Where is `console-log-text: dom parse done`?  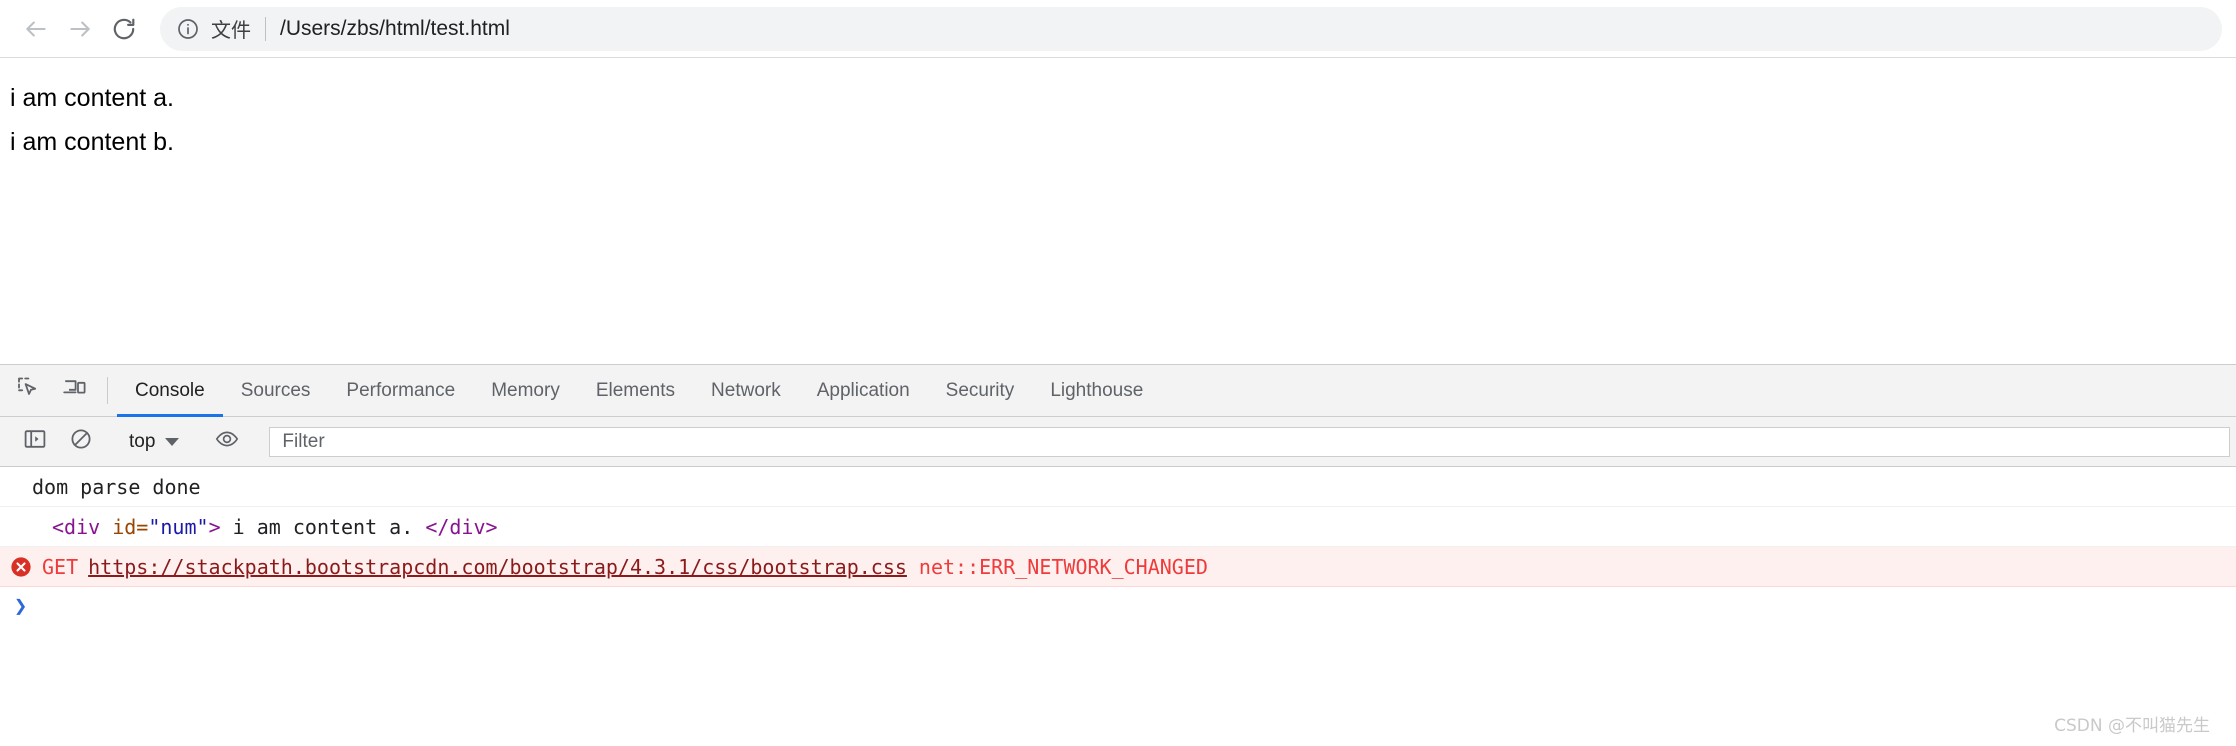 console-log-text: dom parse done is located at coordinates (116, 486).